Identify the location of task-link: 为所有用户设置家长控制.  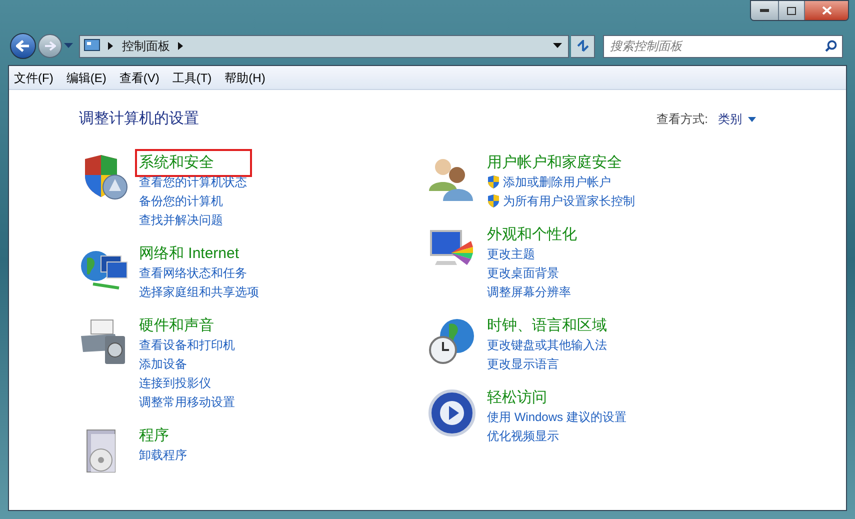
(569, 201).